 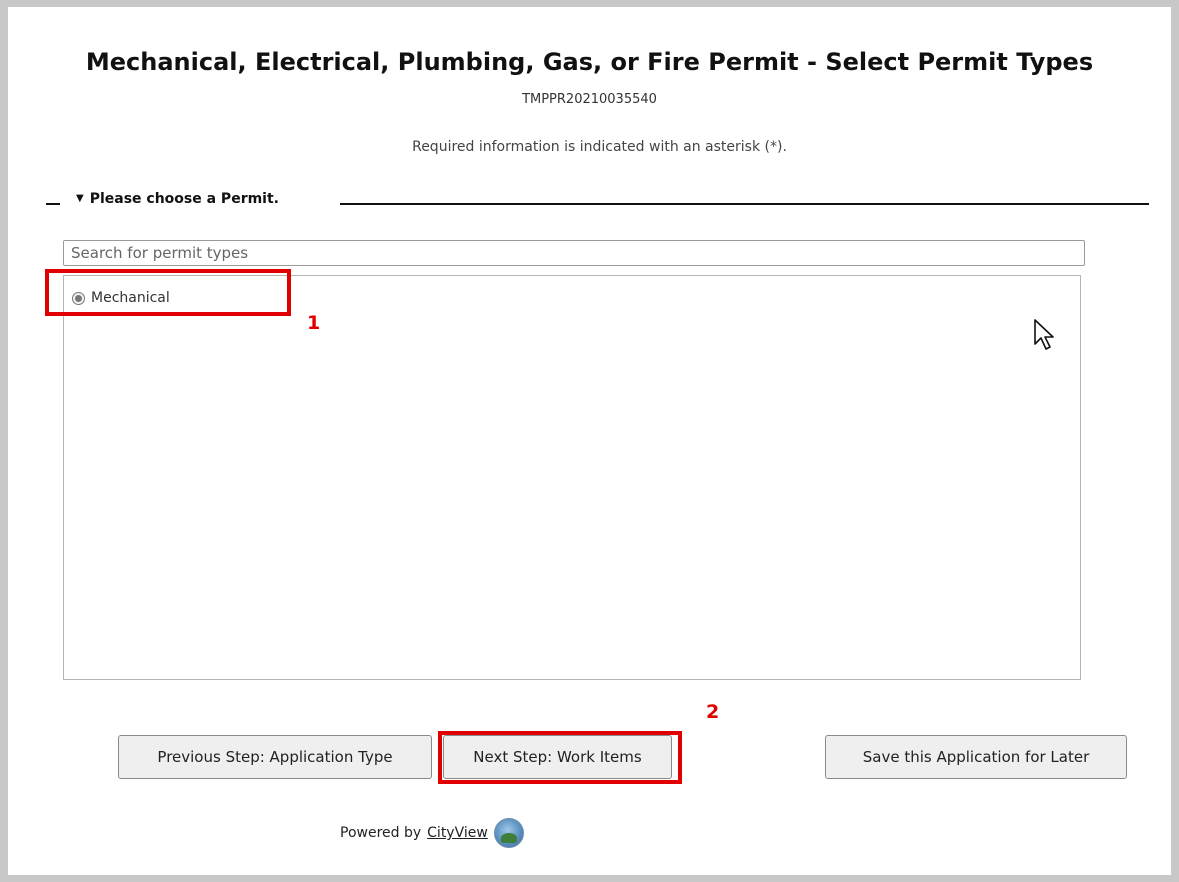 What do you see at coordinates (1044, 334) in the screenshot?
I see `mouse-pointer-icon` at bounding box center [1044, 334].